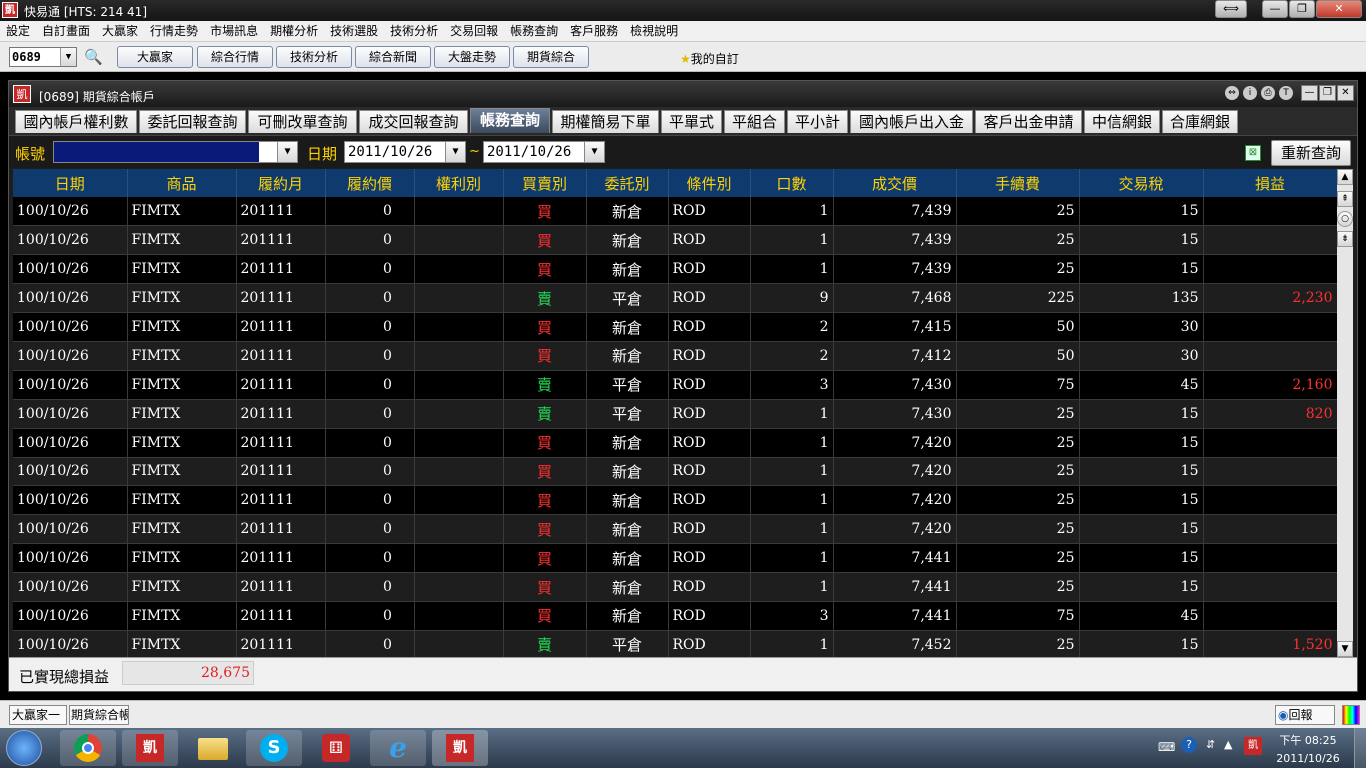  I want to click on toolbar-button-market-trend: 大盤走勢, so click(472, 57).